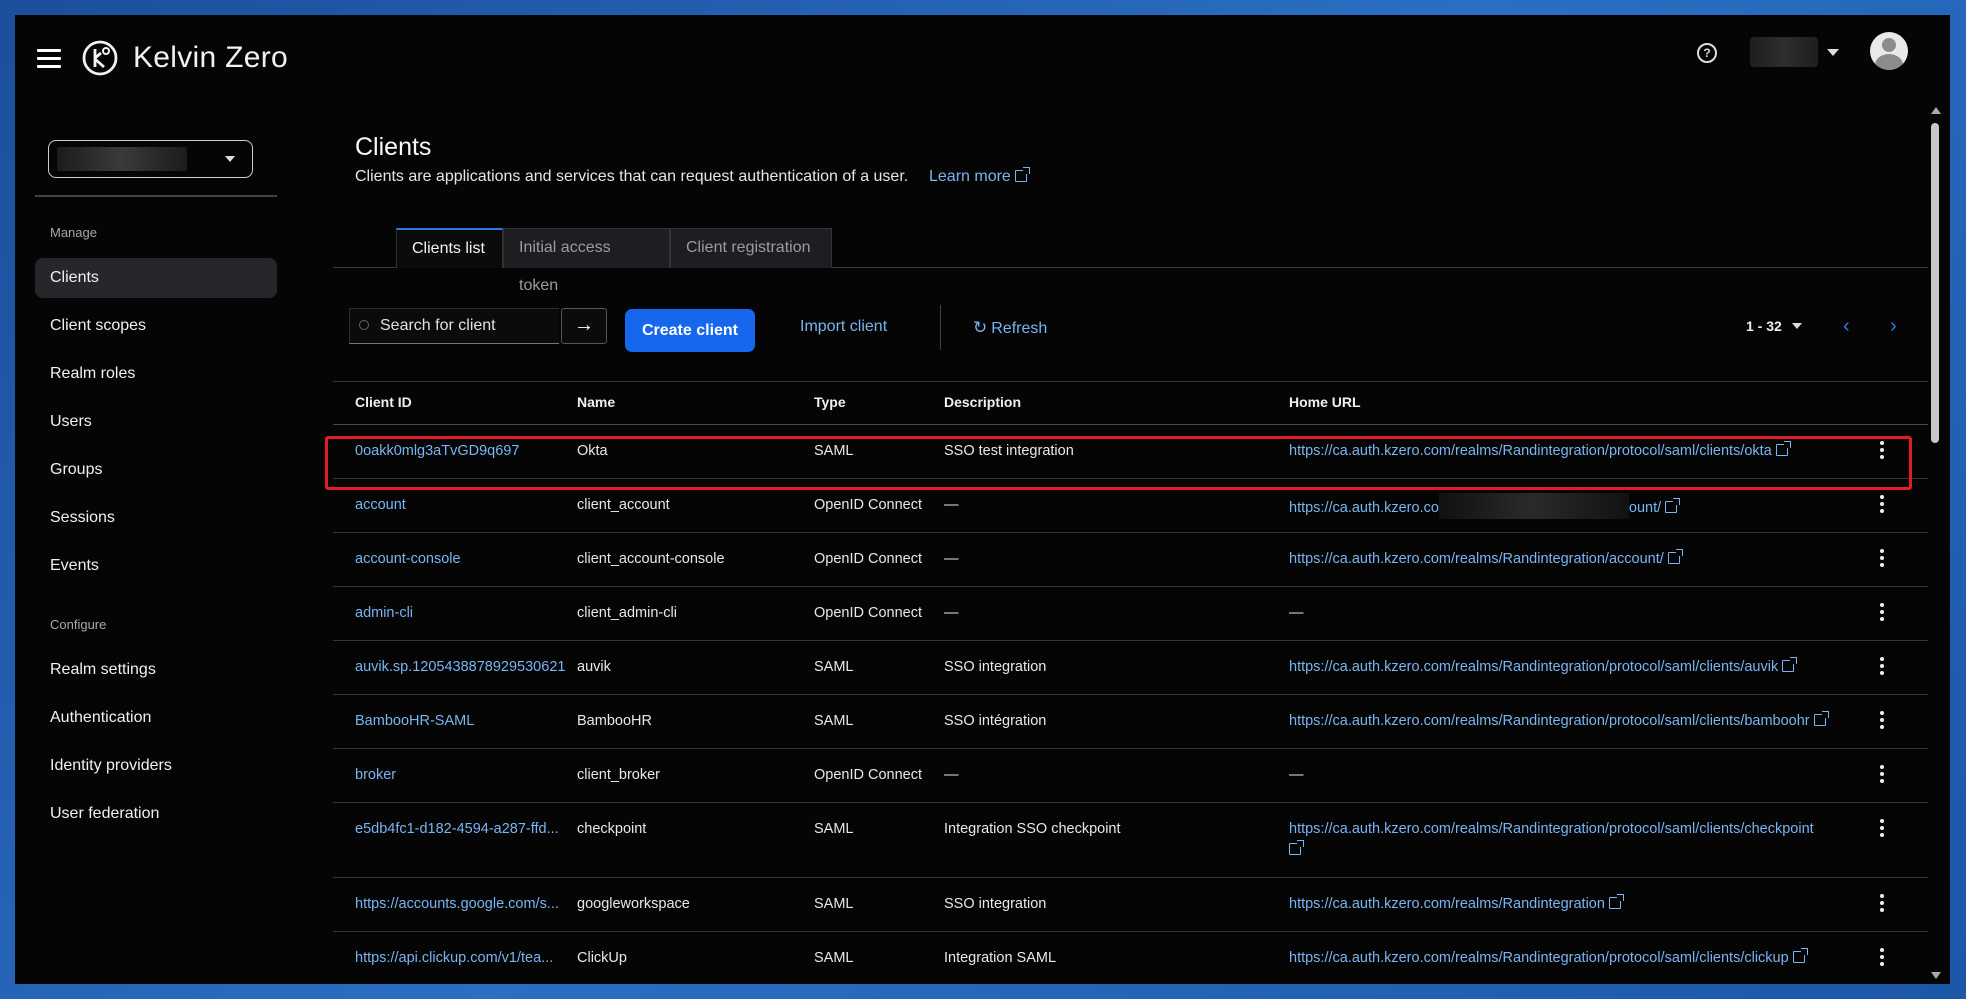  What do you see at coordinates (156, 422) in the screenshot?
I see `sidebar-item-users: Users` at bounding box center [156, 422].